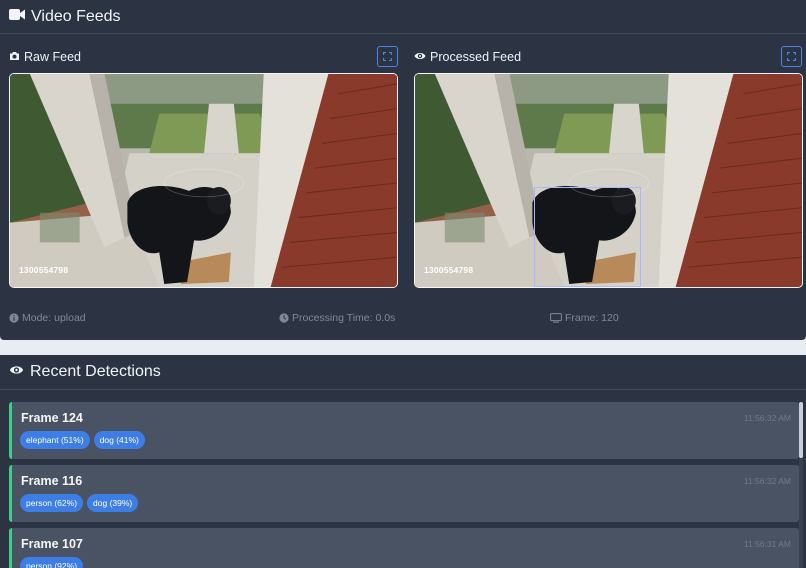 The image size is (806, 568). What do you see at coordinates (284, 318) in the screenshot?
I see `clock-icon` at bounding box center [284, 318].